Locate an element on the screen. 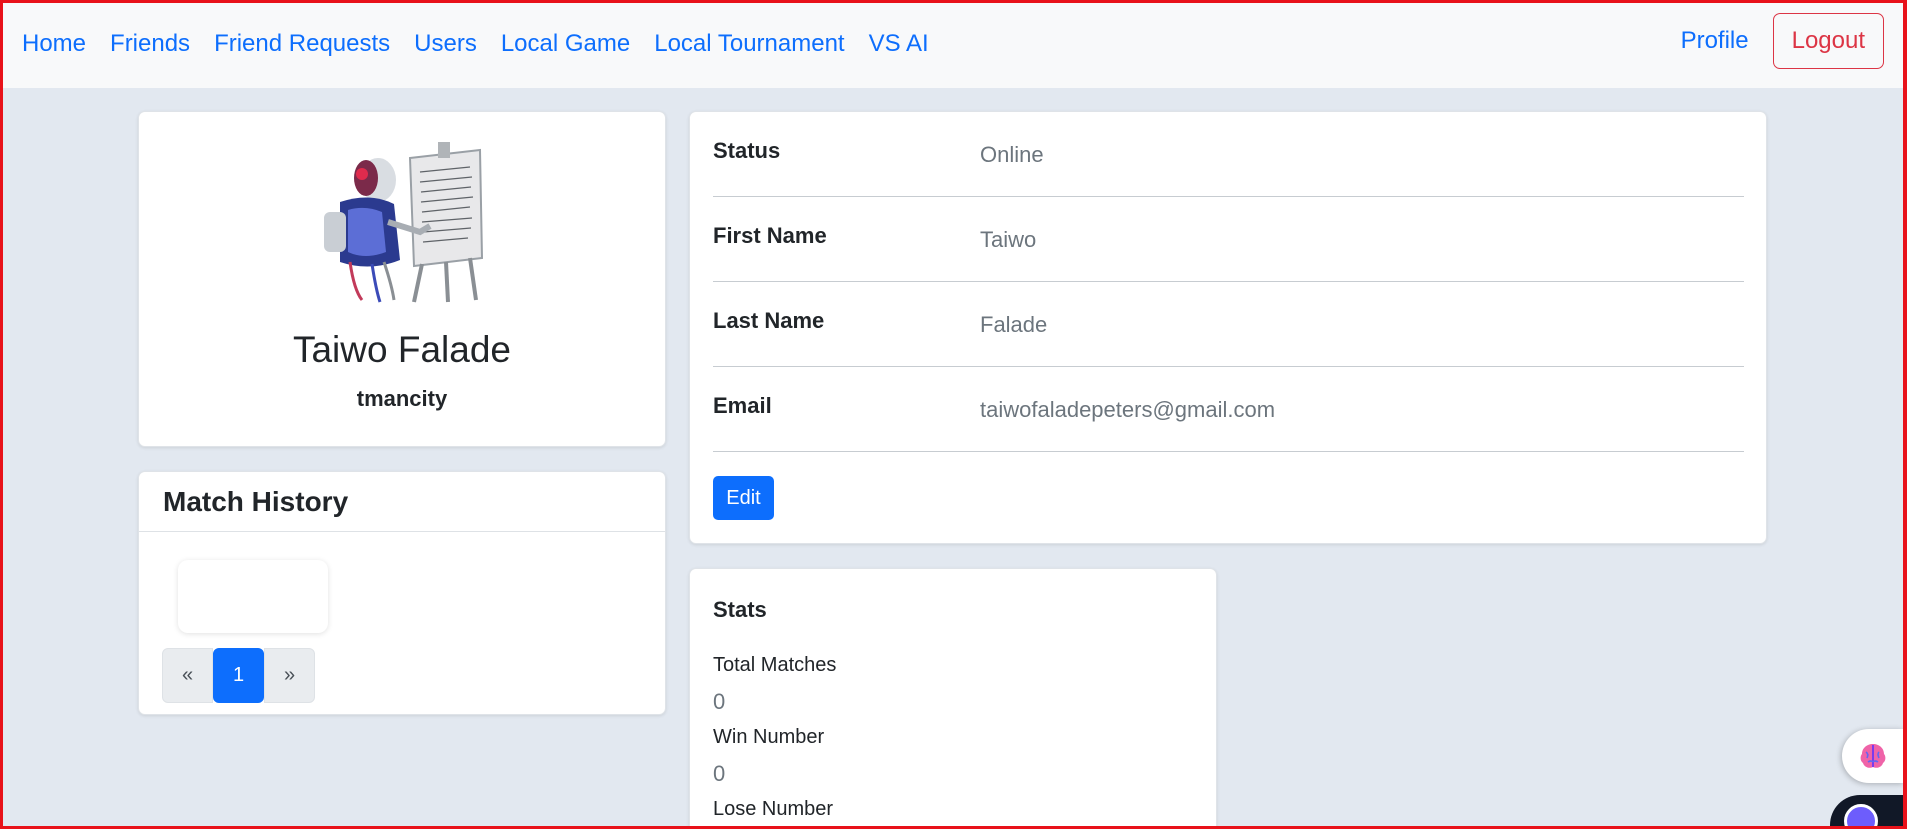  match-history-title: Match History is located at coordinates (402, 502).